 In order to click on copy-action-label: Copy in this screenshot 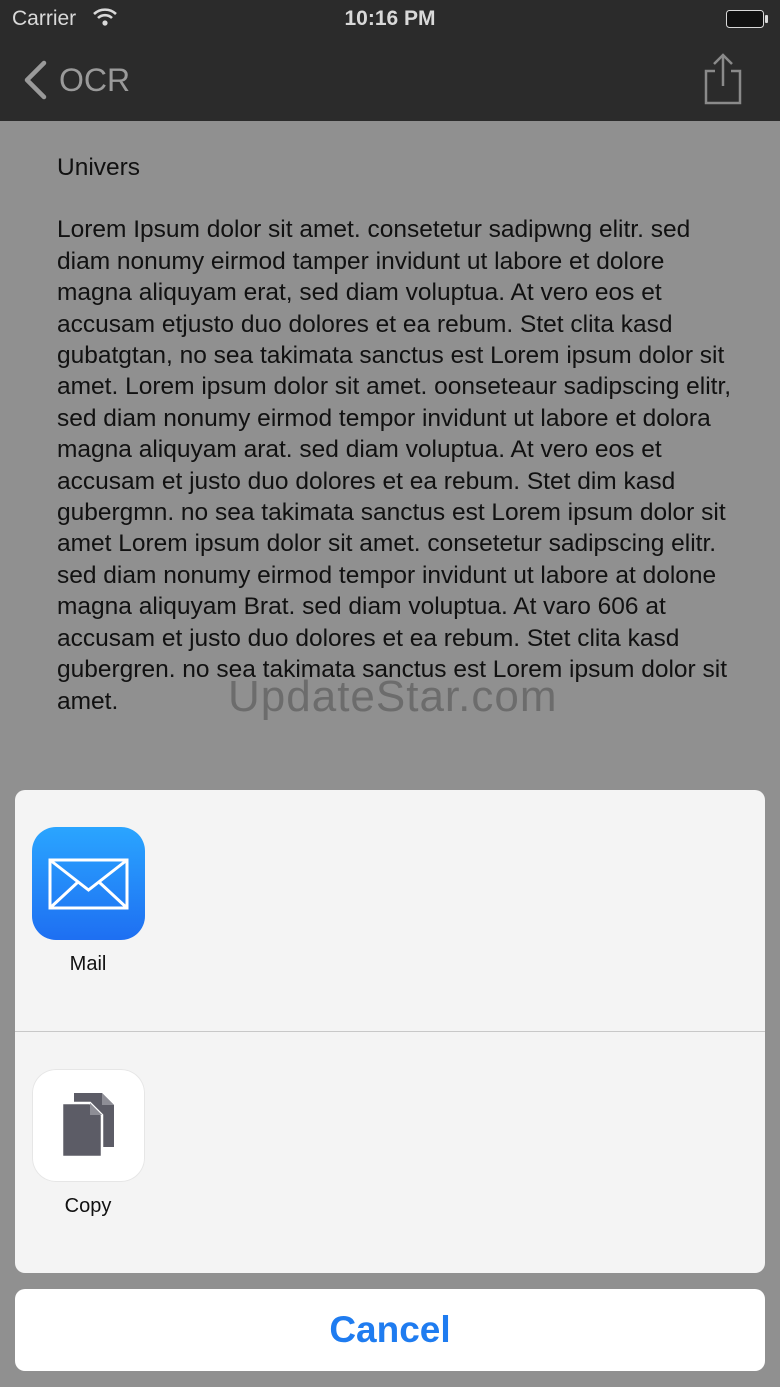, I will do `click(88, 1206)`.